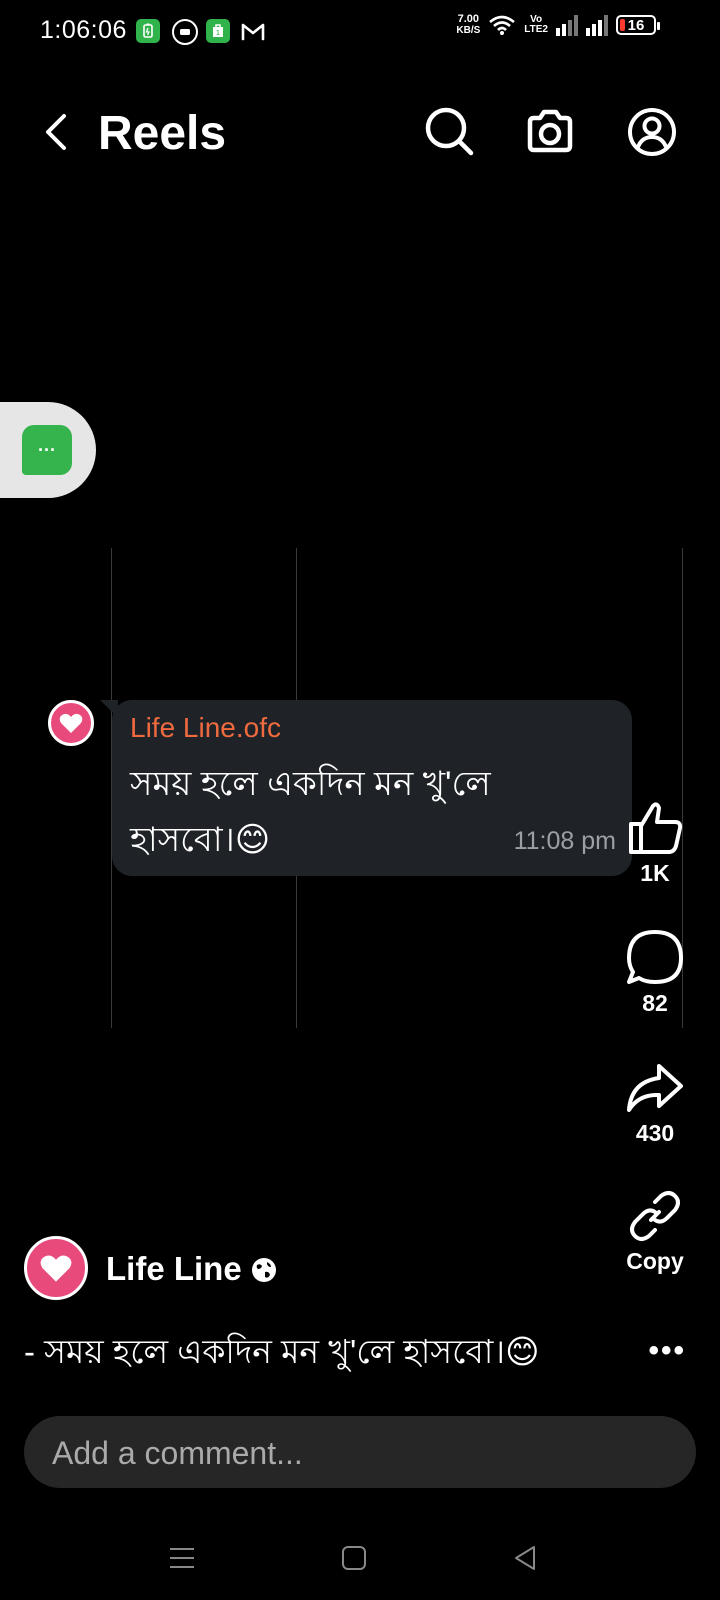 This screenshot has width=720, height=1600. Describe the element at coordinates (468, 30) in the screenshot. I see `net-speed-unit: KB/S` at that location.